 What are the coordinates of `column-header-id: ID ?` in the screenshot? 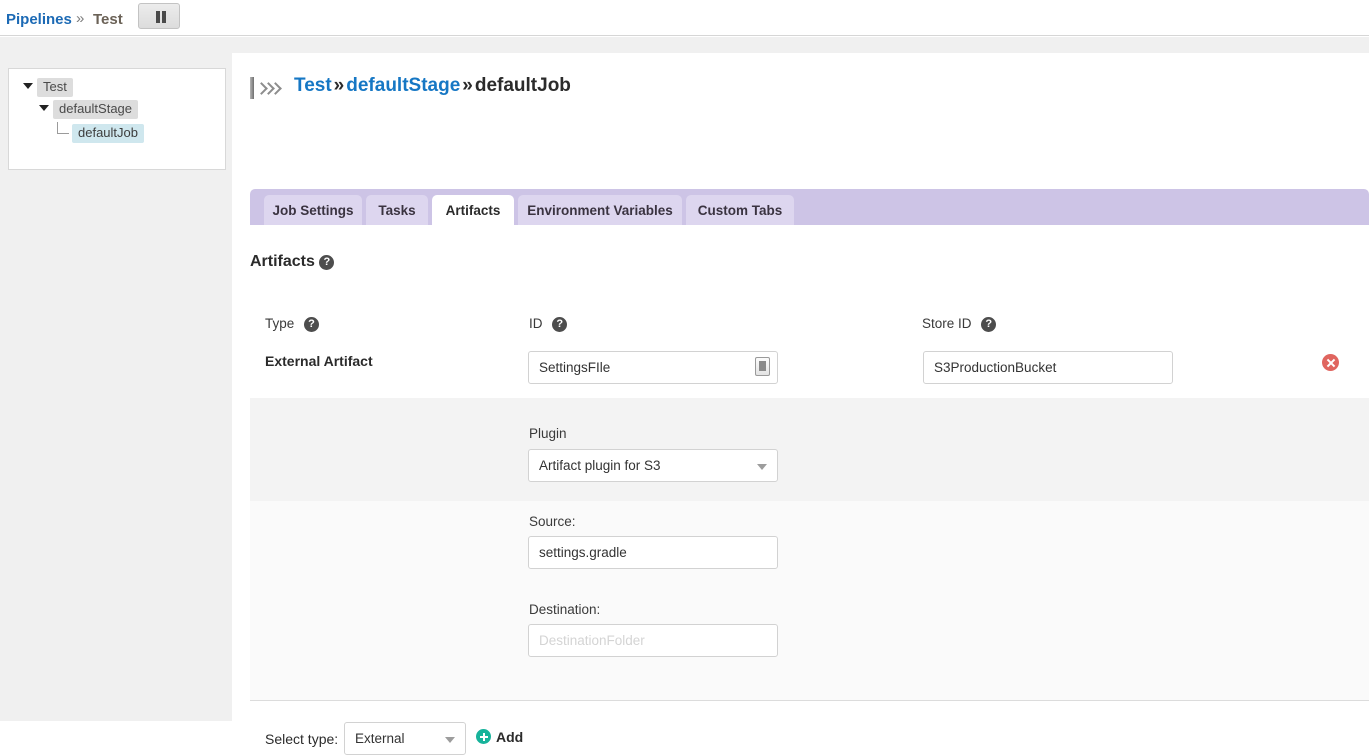 It's located at (548, 324).